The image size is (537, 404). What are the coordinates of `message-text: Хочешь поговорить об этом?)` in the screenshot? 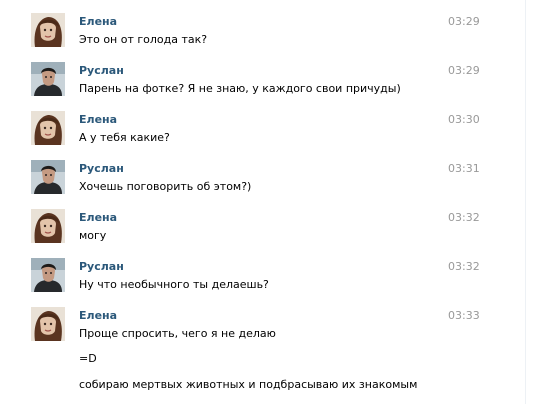 It's located at (165, 186).